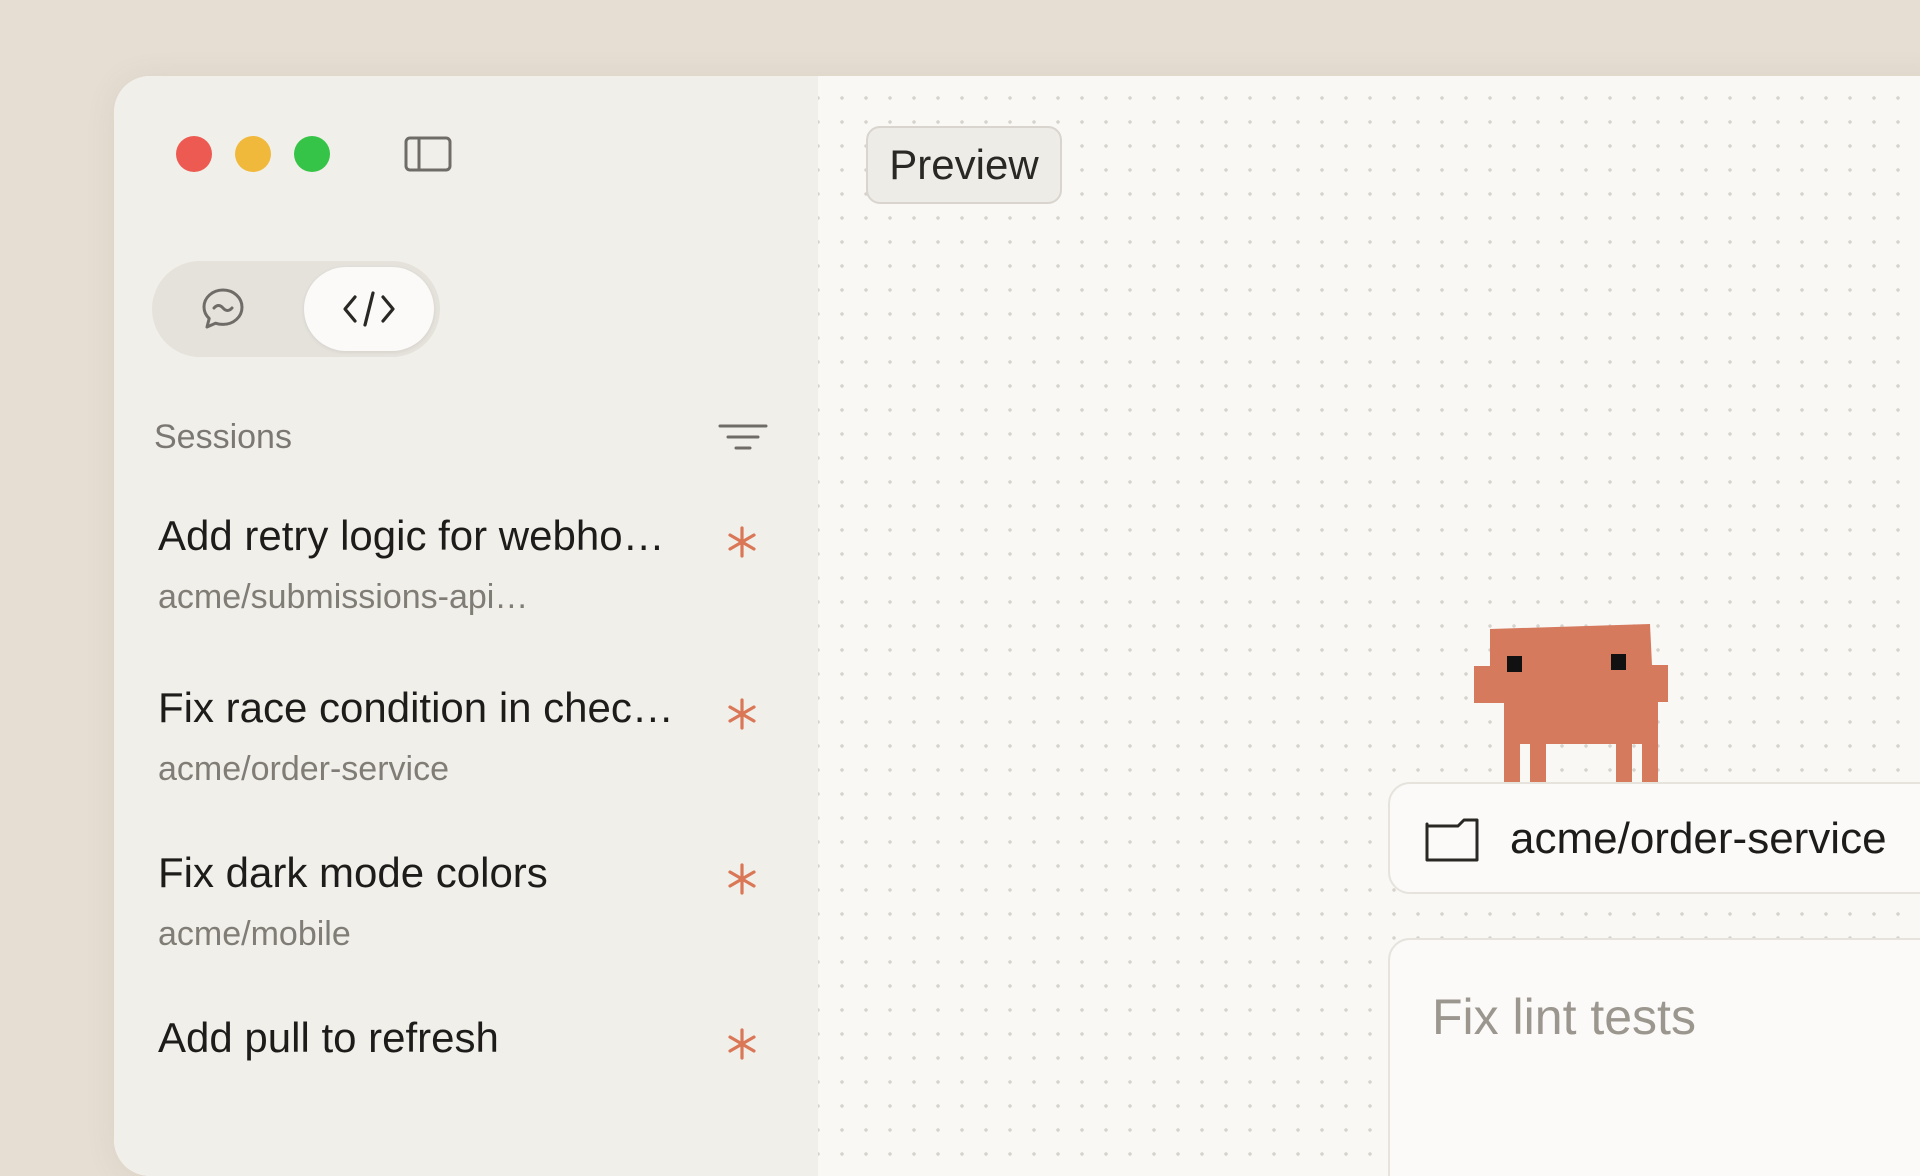 Image resolution: width=1920 pixels, height=1176 pixels. Describe the element at coordinates (1564, 1017) in the screenshot. I see `prompt-placeholder: Fix lint tests` at that location.